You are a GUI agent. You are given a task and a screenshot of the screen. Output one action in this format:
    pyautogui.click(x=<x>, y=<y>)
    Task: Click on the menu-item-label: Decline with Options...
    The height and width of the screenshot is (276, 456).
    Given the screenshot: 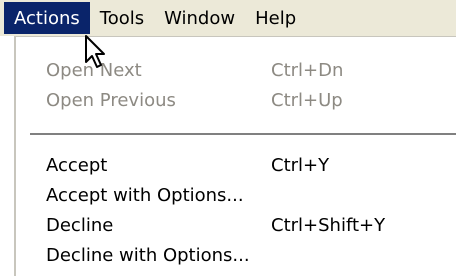 What is the action you would take?
    pyautogui.click(x=148, y=255)
    